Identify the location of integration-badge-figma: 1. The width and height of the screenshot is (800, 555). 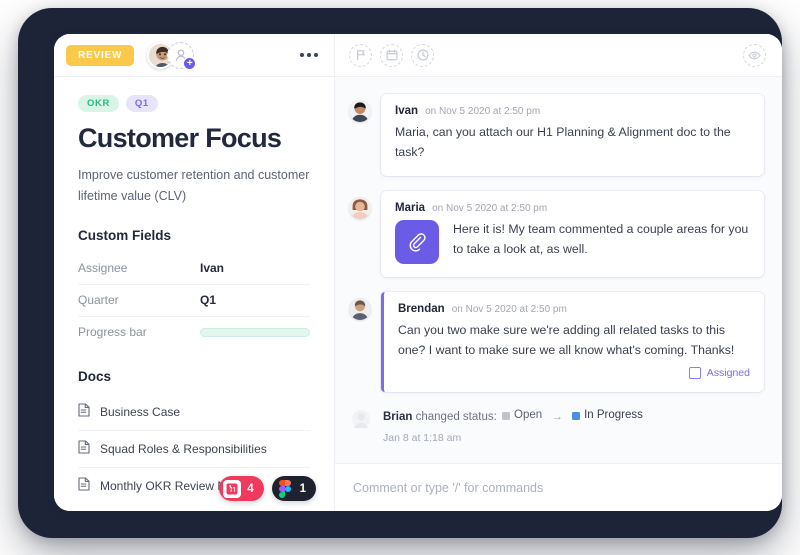
(293, 488).